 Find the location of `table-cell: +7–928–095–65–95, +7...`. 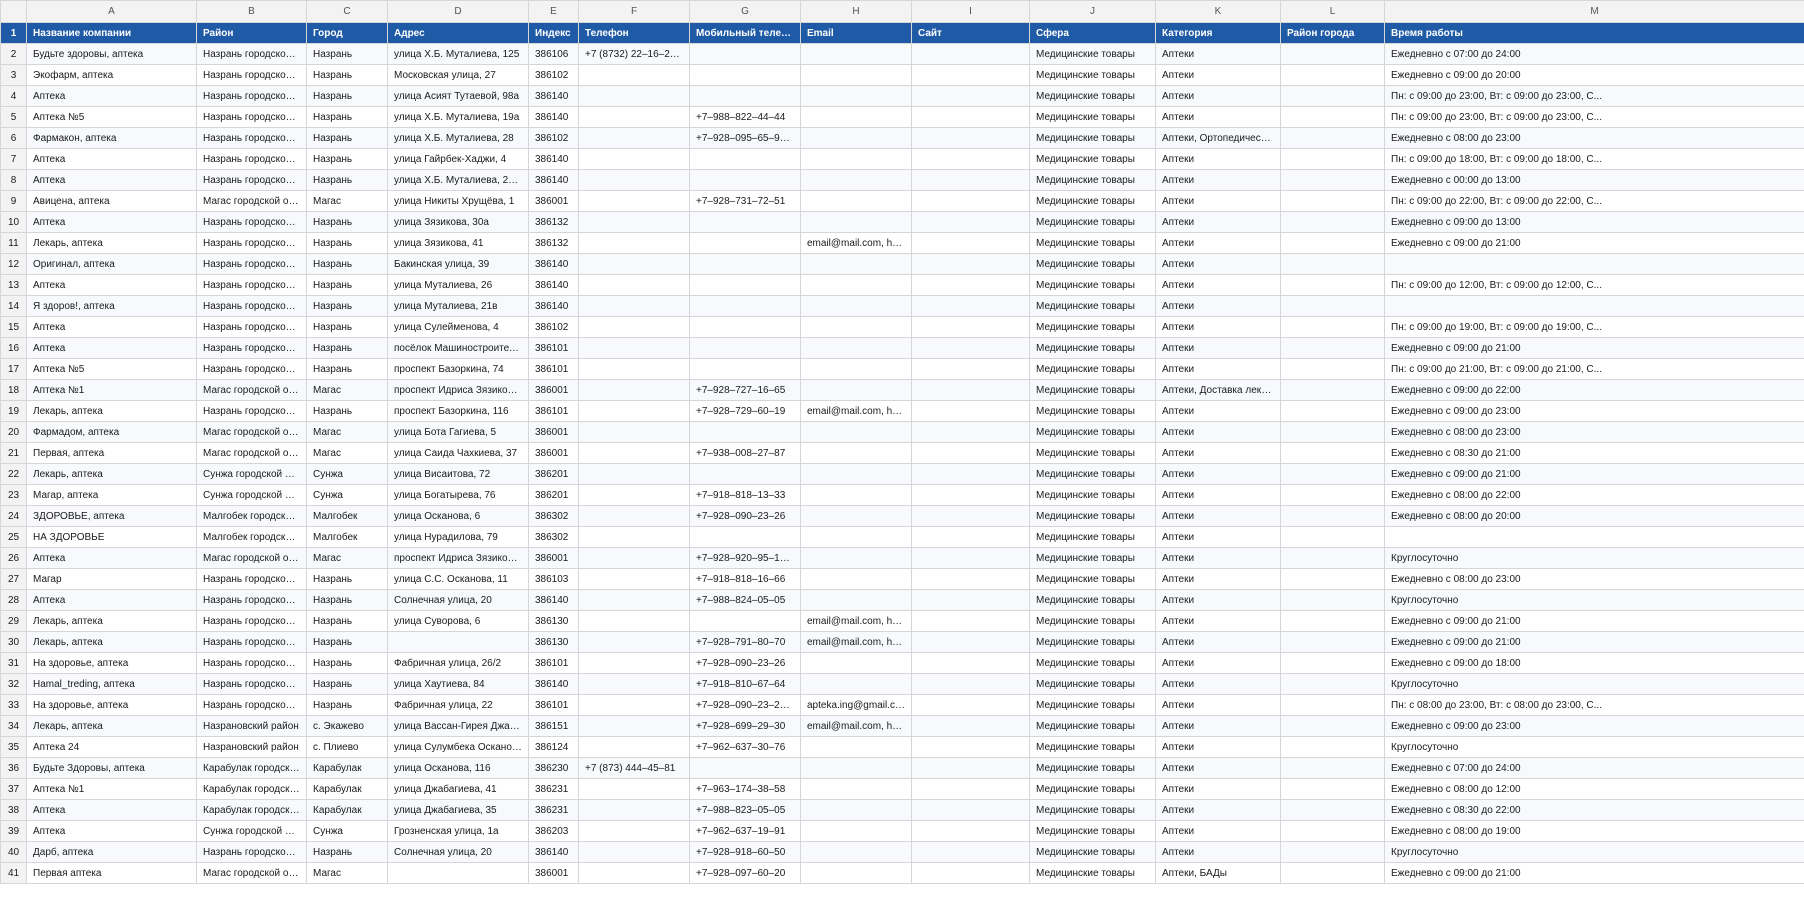

table-cell: +7–928–095–65–95, +7... is located at coordinates (745, 138).